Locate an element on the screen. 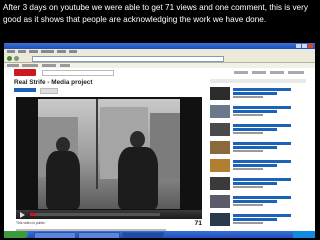 The image size is (320, 240). search-input is located at coordinates (78, 73).